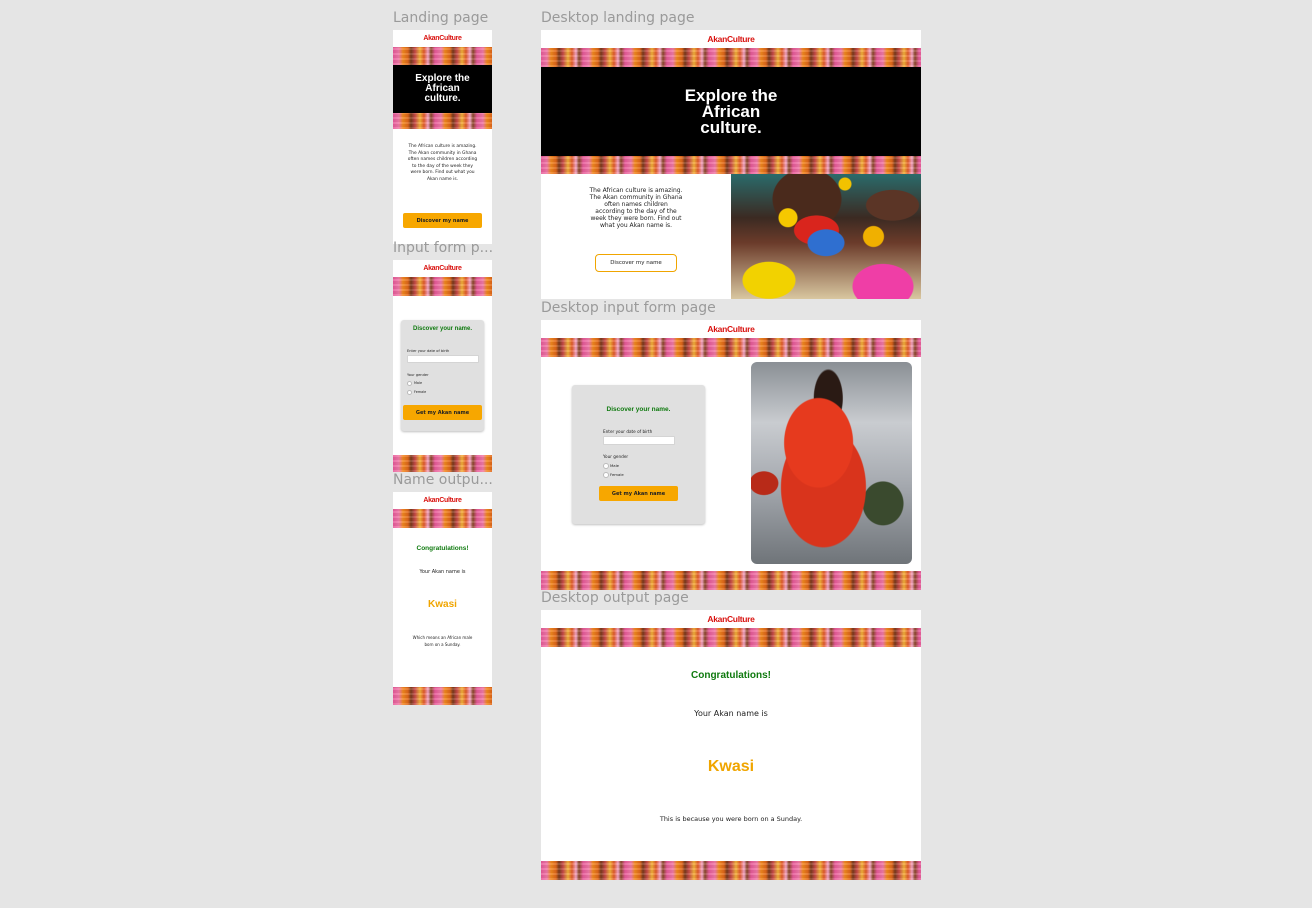 This screenshot has width=1312, height=908. I want to click on frame-label-desktop-landing: Desktop landing page, so click(618, 18).